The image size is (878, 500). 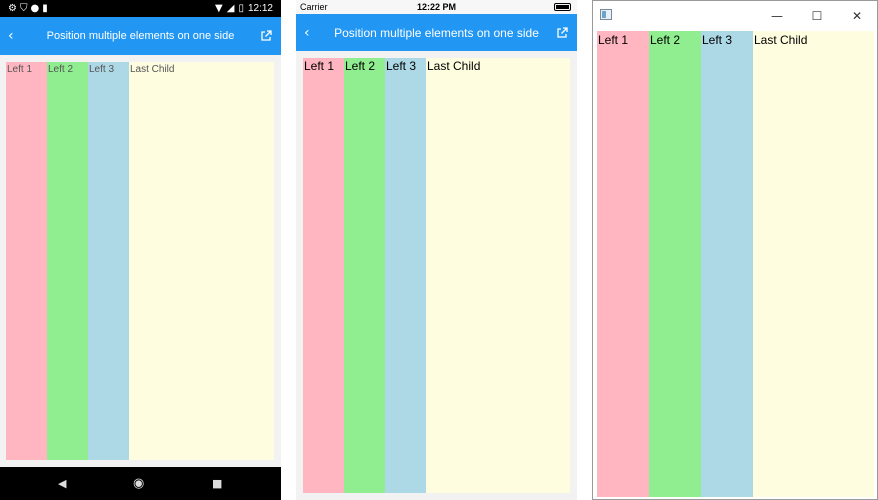 I want to click on signal-icon: ◢, so click(x=230, y=8).